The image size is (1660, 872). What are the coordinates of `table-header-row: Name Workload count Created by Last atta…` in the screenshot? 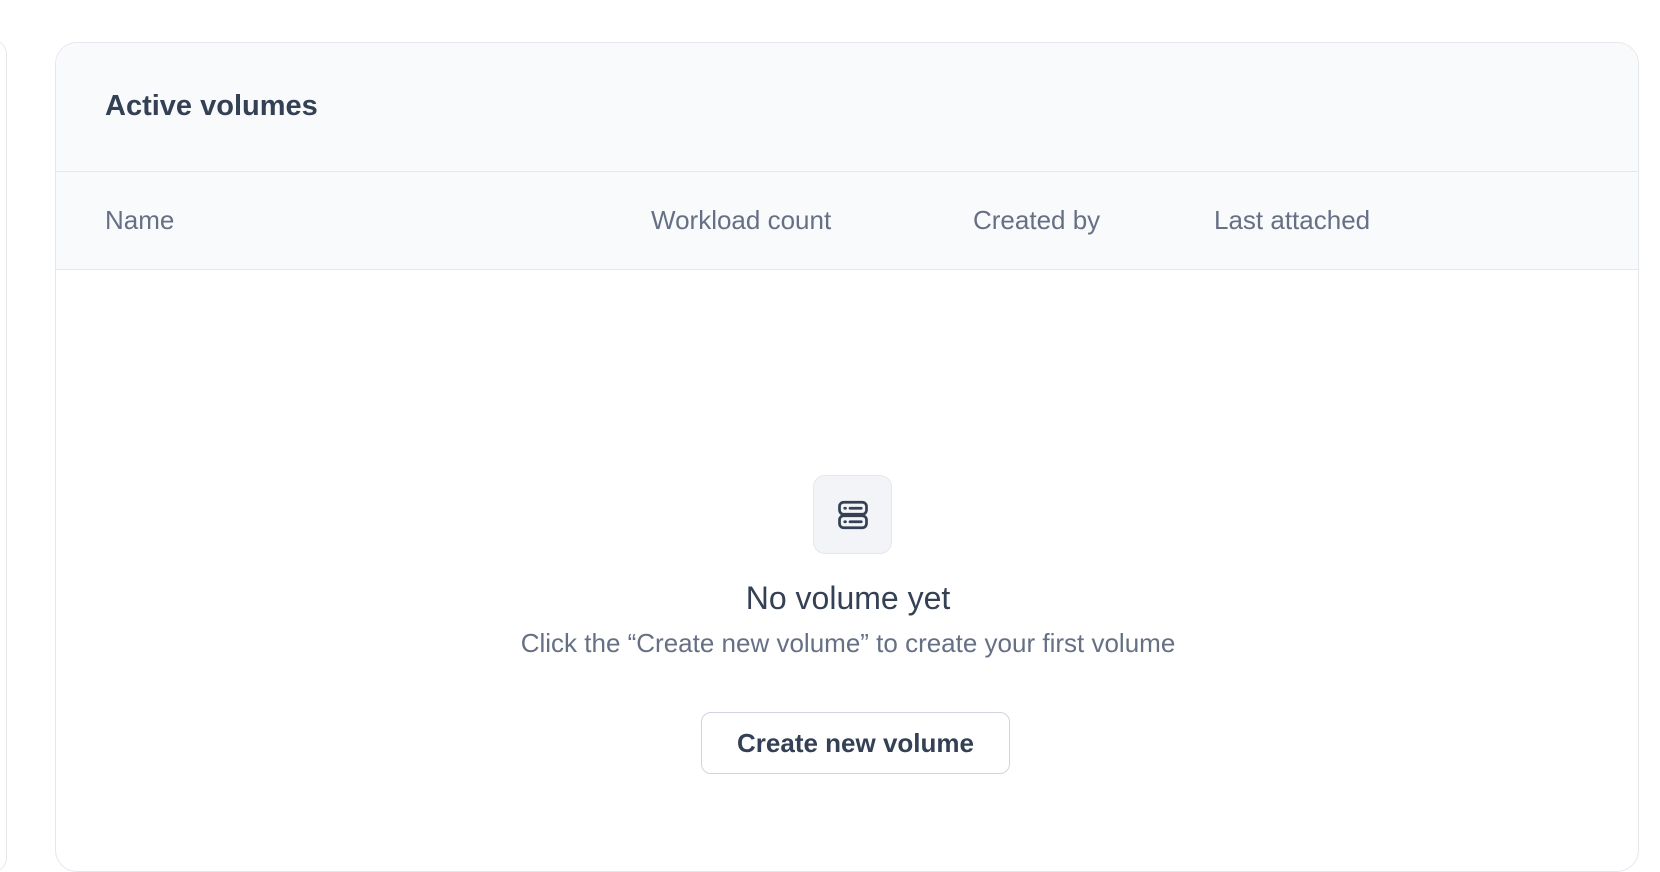 It's located at (847, 221).